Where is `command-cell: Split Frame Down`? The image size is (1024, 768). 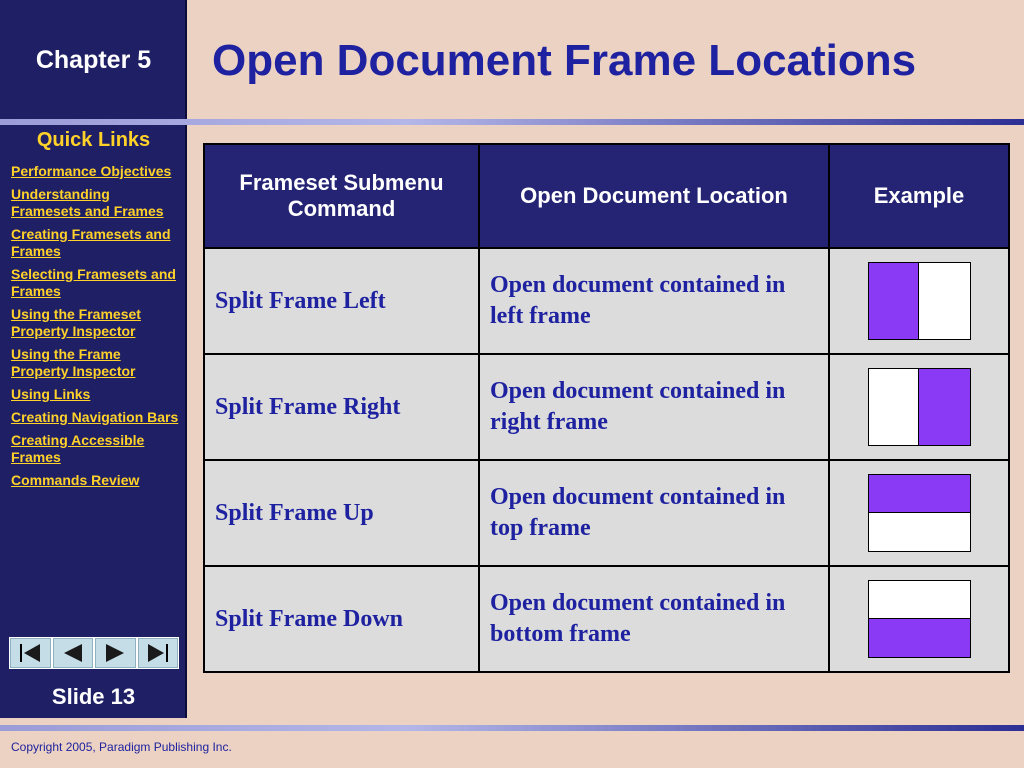 command-cell: Split Frame Down is located at coordinates (341, 619).